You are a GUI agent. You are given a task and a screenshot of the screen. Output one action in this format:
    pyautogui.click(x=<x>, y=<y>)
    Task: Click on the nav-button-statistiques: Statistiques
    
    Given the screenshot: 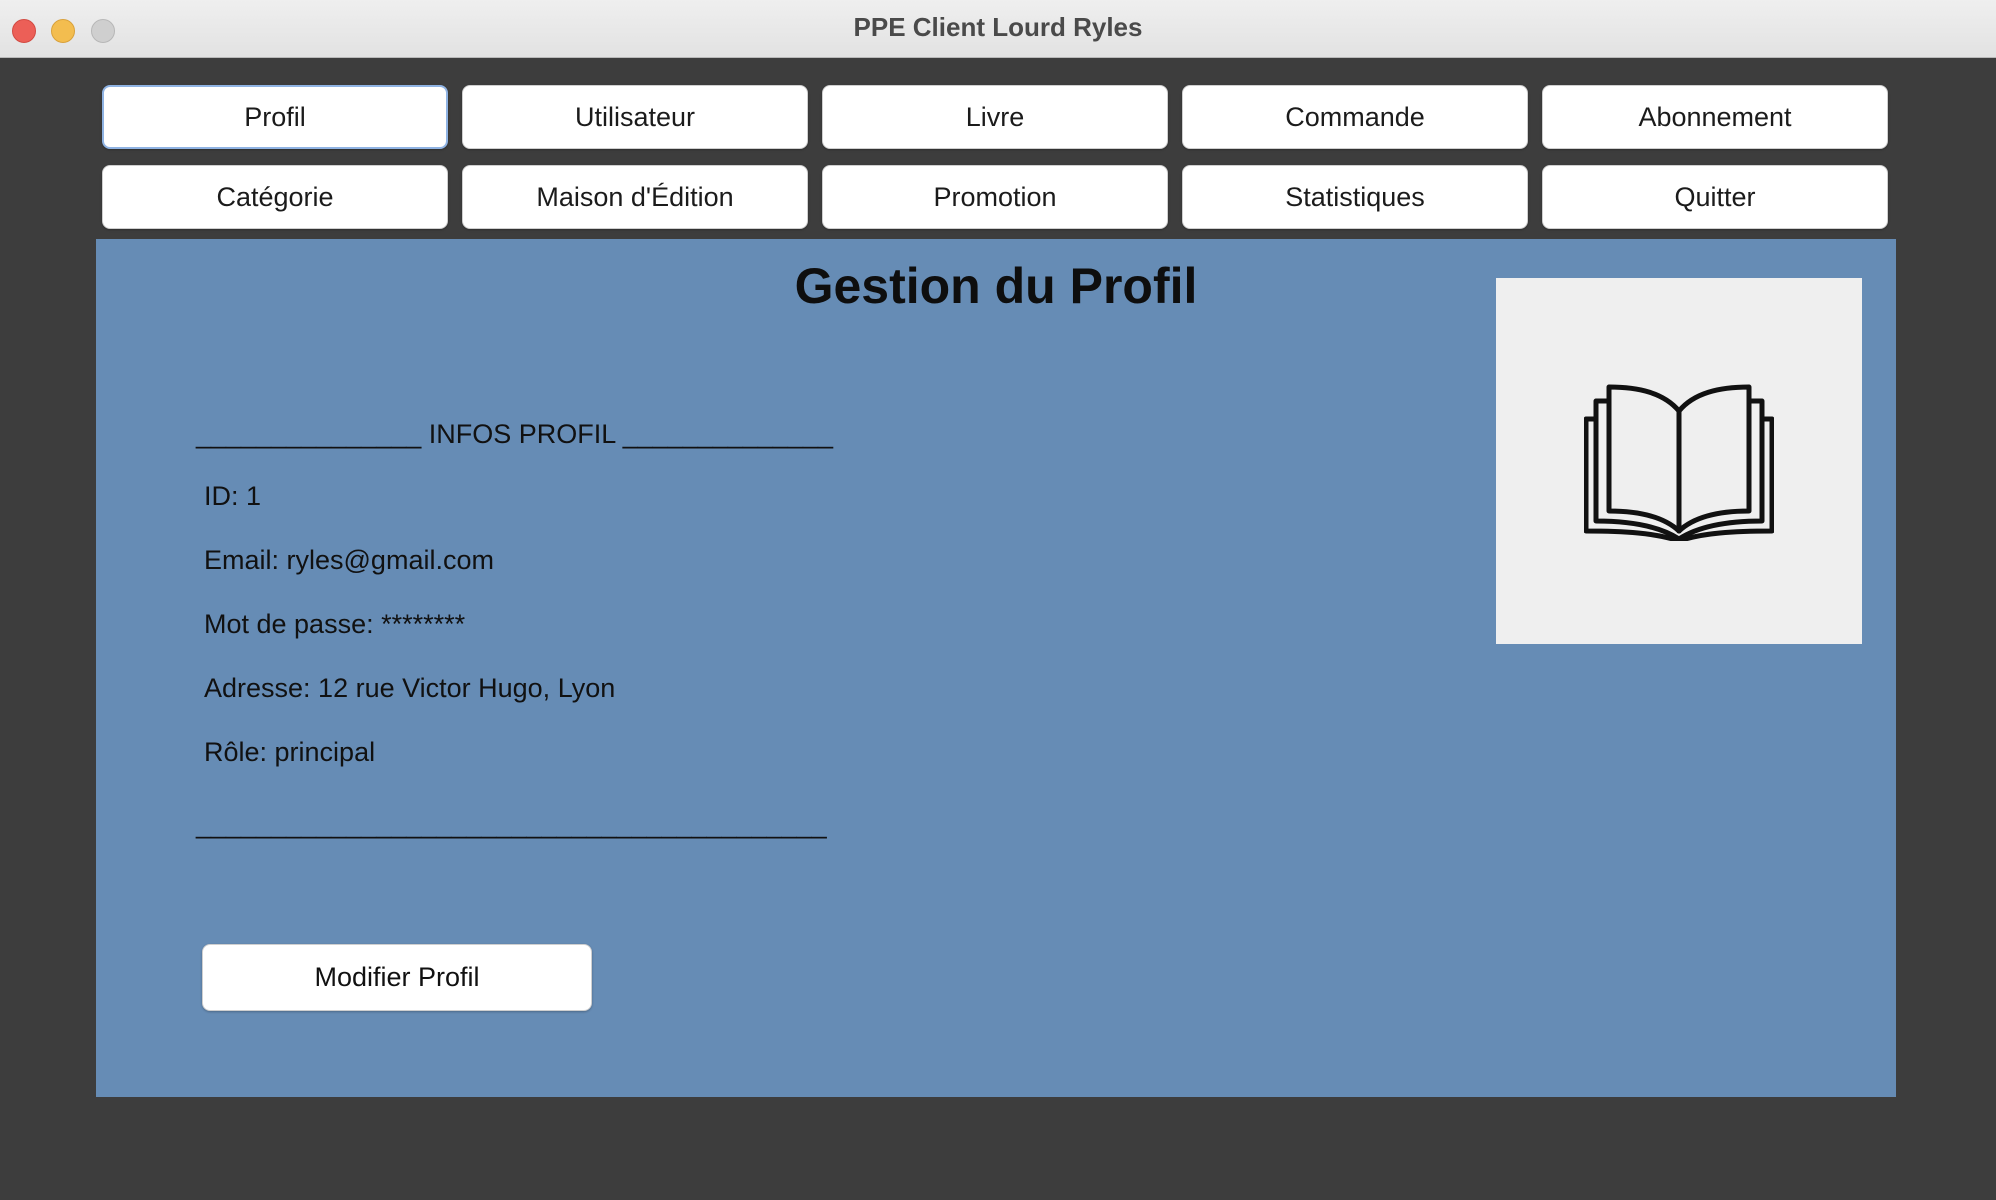 What is the action you would take?
    pyautogui.click(x=1355, y=197)
    